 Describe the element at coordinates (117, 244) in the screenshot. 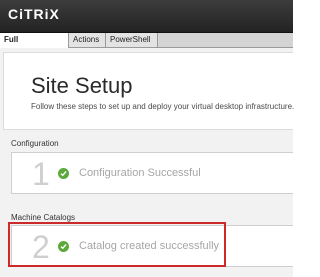

I see `highlight-box` at that location.